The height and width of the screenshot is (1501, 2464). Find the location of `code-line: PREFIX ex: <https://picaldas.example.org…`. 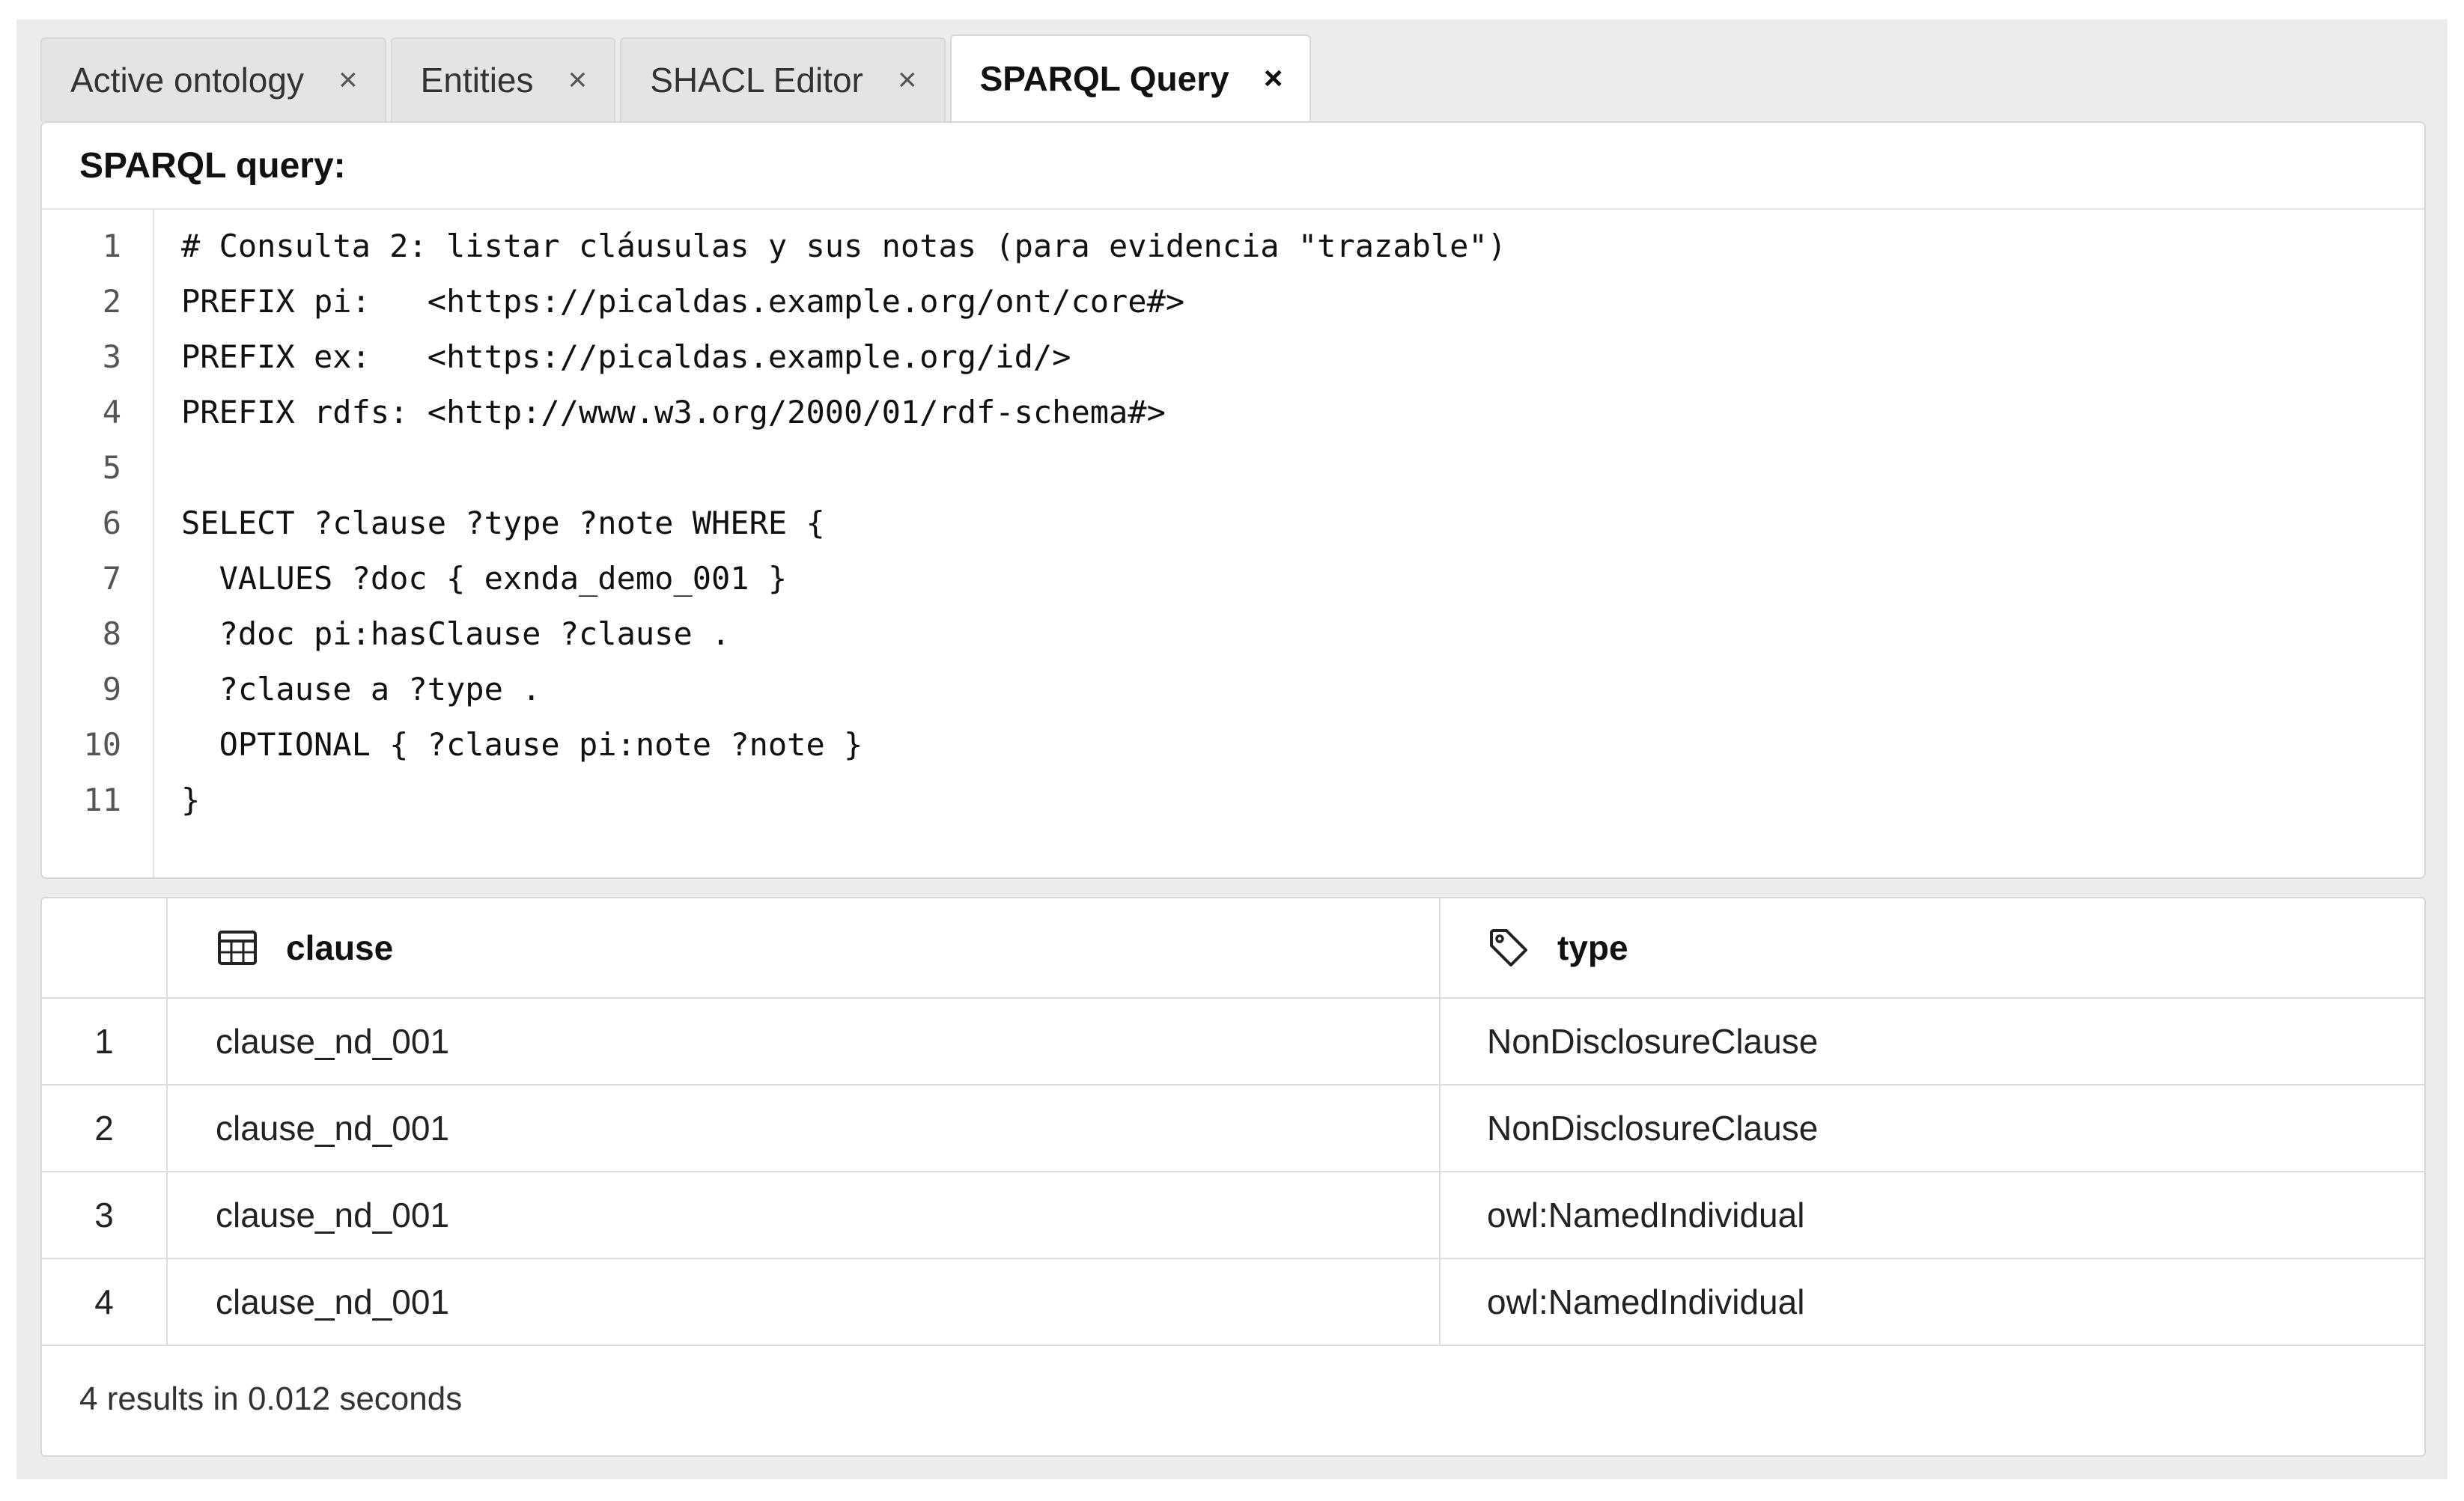

code-line: PREFIX ex: <https://picaldas.example.org… is located at coordinates (626, 357).